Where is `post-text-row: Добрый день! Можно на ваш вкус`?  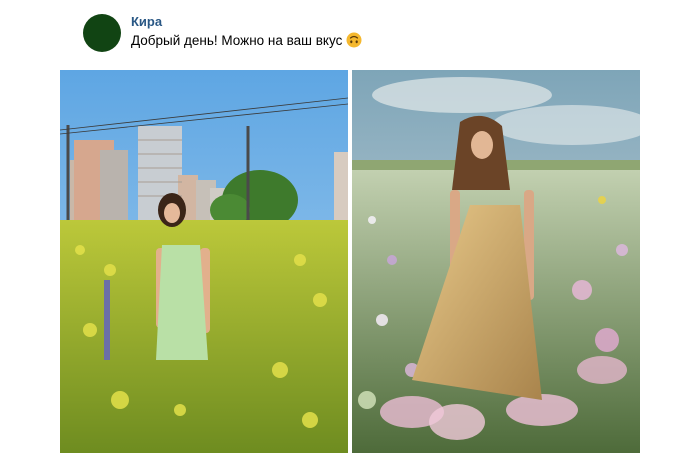
post-text-row: Добрый день! Можно на ваш вкус is located at coordinates (246, 40).